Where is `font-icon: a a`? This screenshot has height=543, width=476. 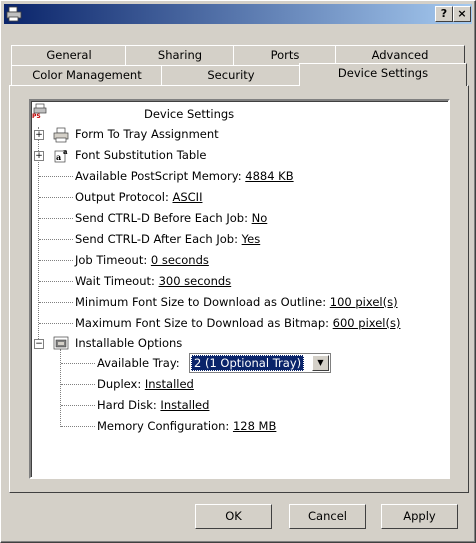 font-icon: a a is located at coordinates (61, 155).